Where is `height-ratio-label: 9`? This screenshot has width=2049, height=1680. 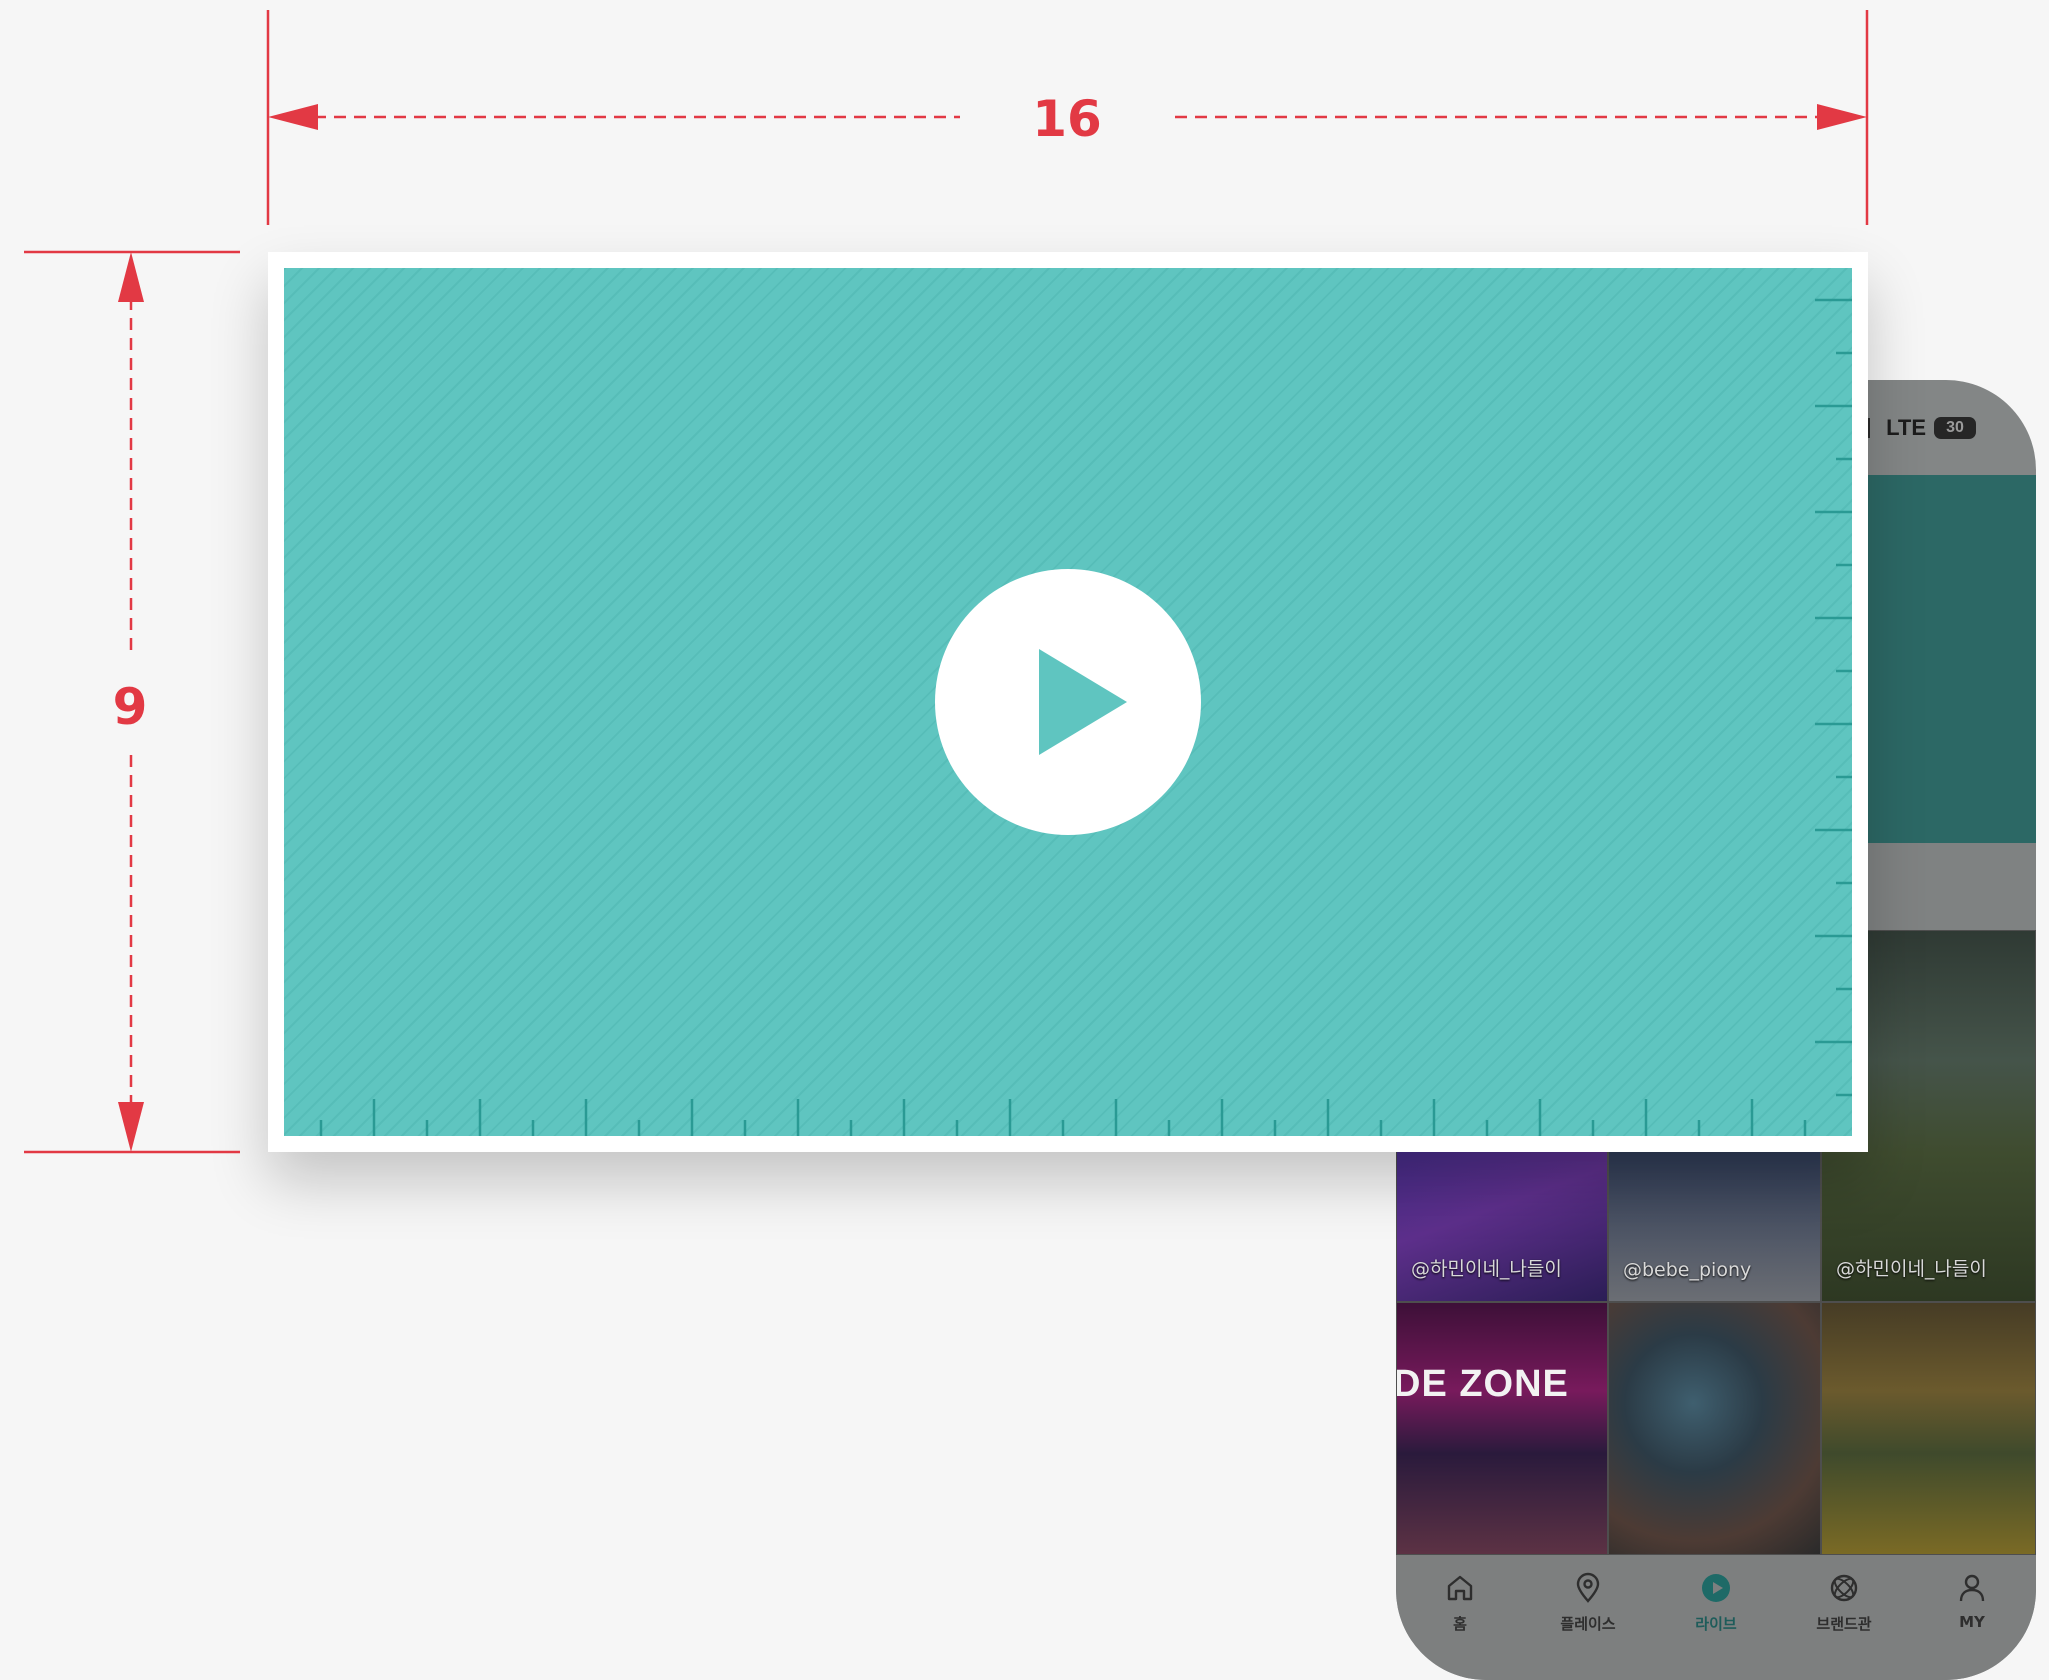 height-ratio-label: 9 is located at coordinates (130, 707).